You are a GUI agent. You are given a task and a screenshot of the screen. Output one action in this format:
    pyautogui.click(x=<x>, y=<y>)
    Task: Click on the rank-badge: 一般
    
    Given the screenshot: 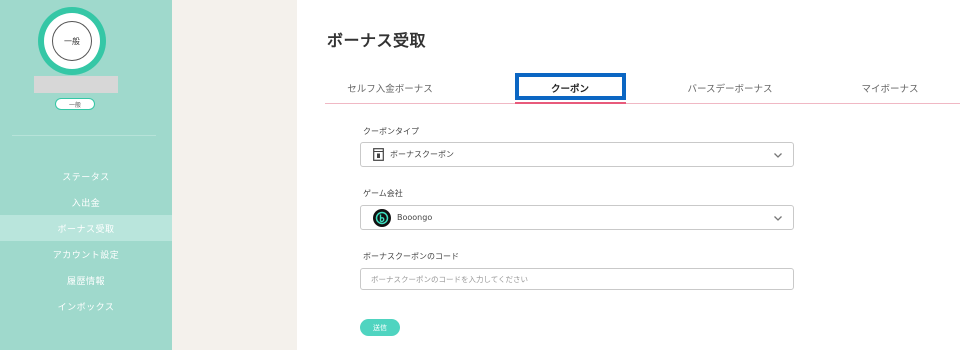 What is the action you would take?
    pyautogui.click(x=75, y=104)
    